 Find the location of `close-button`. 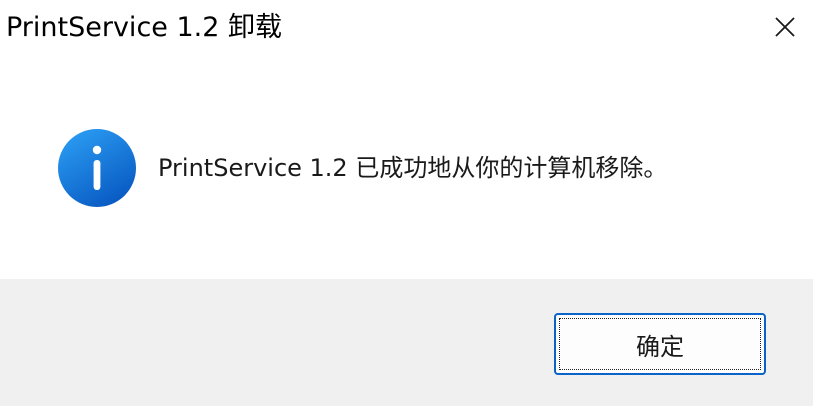

close-button is located at coordinates (785, 27).